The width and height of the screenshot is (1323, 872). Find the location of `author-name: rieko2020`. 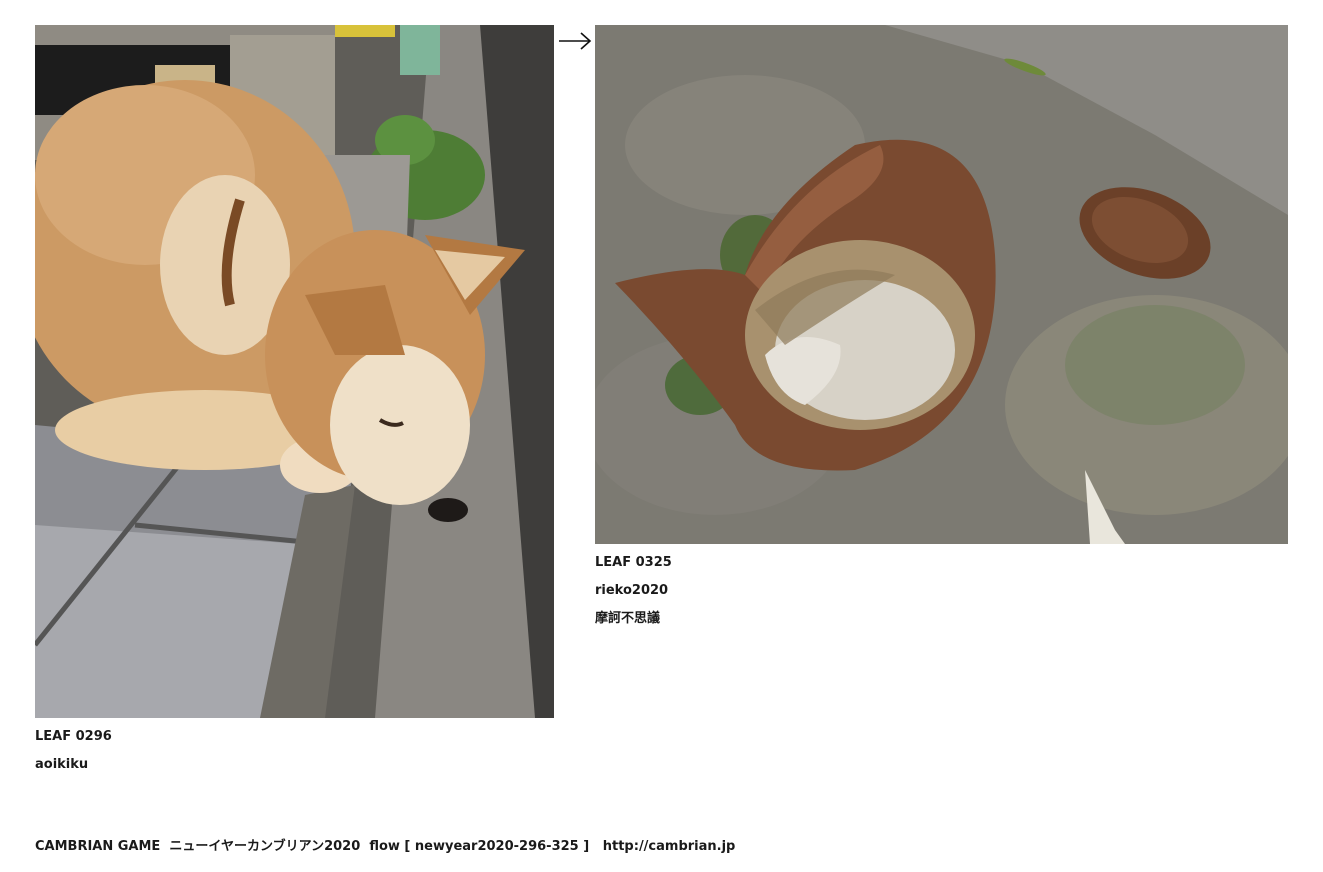

author-name: rieko2020 is located at coordinates (633, 591).